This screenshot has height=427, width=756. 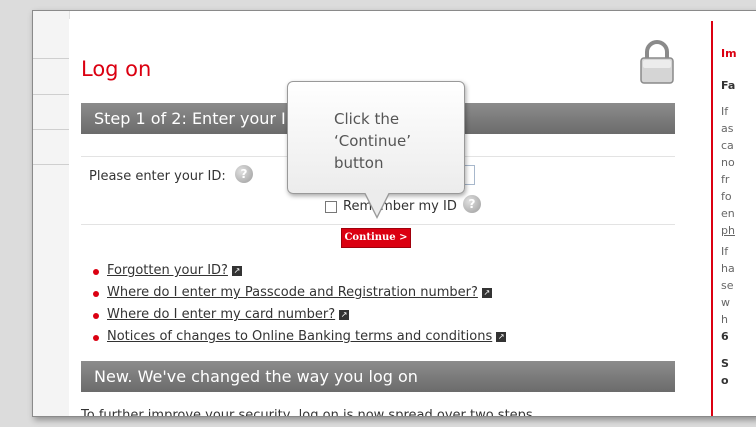 What do you see at coordinates (157, 176) in the screenshot?
I see `id-label: Please enter your ID:` at bounding box center [157, 176].